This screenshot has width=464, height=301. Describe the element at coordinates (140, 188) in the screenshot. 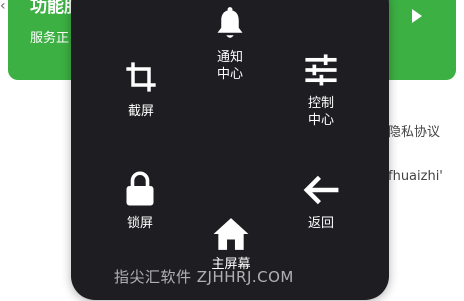

I see `lock-icon` at that location.